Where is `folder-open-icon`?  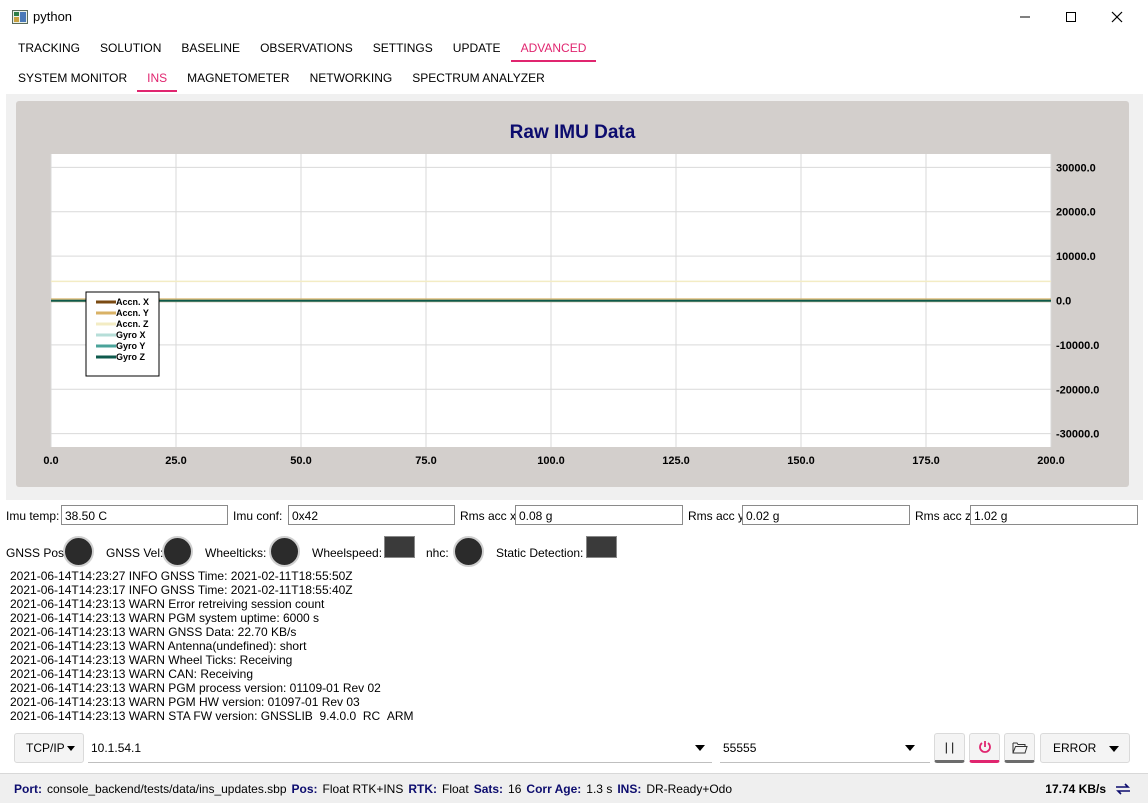 folder-open-icon is located at coordinates (1020, 747).